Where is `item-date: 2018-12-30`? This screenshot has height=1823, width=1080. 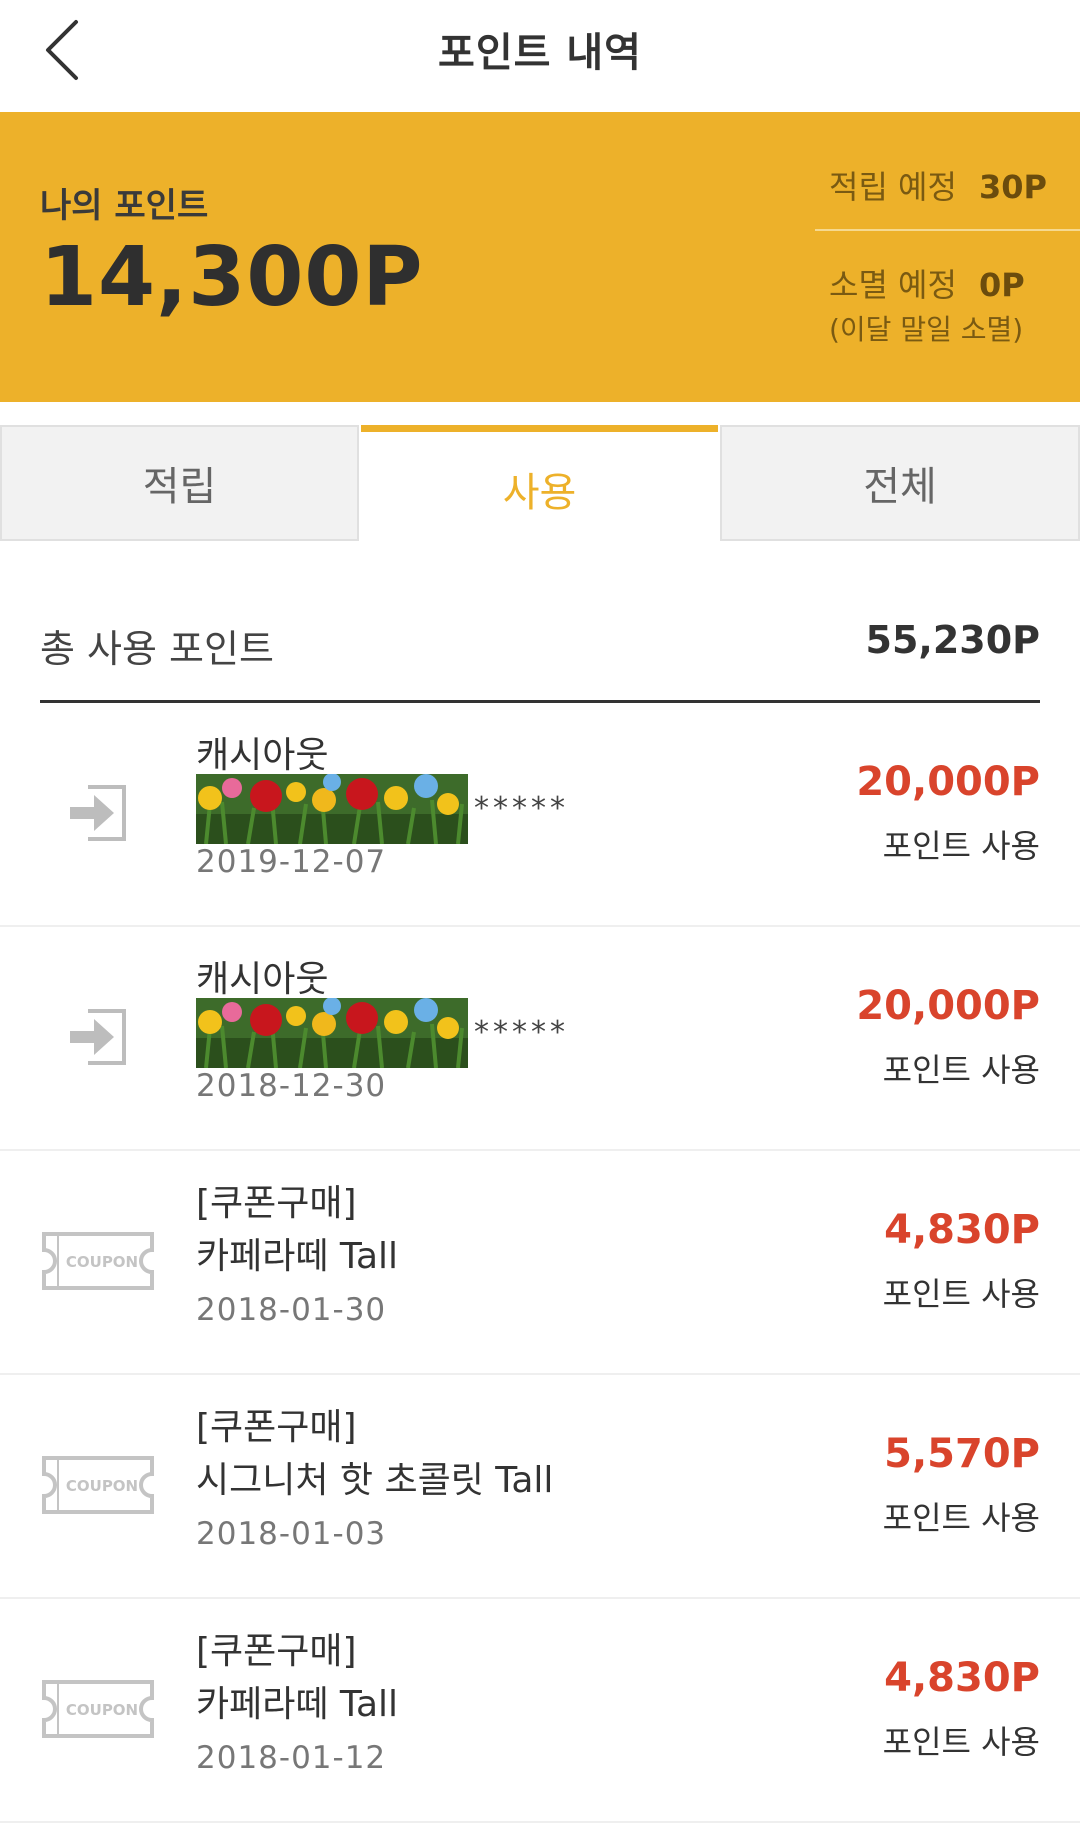 item-date: 2018-12-30 is located at coordinates (291, 1086).